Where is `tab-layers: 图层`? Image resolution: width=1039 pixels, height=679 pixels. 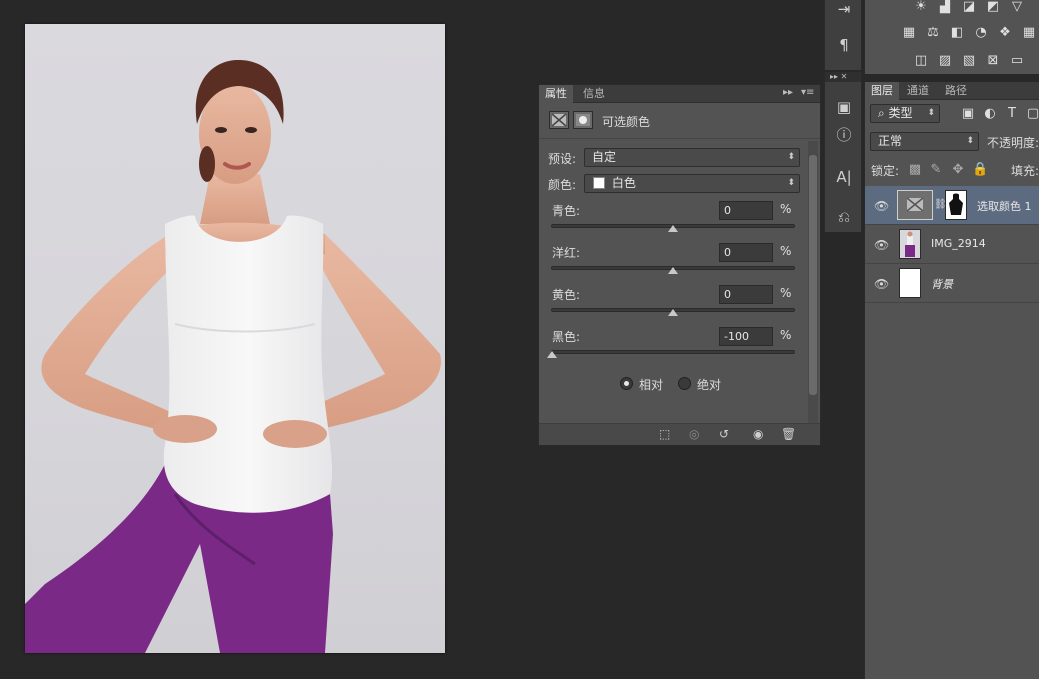 tab-layers: 图层 is located at coordinates (882, 91).